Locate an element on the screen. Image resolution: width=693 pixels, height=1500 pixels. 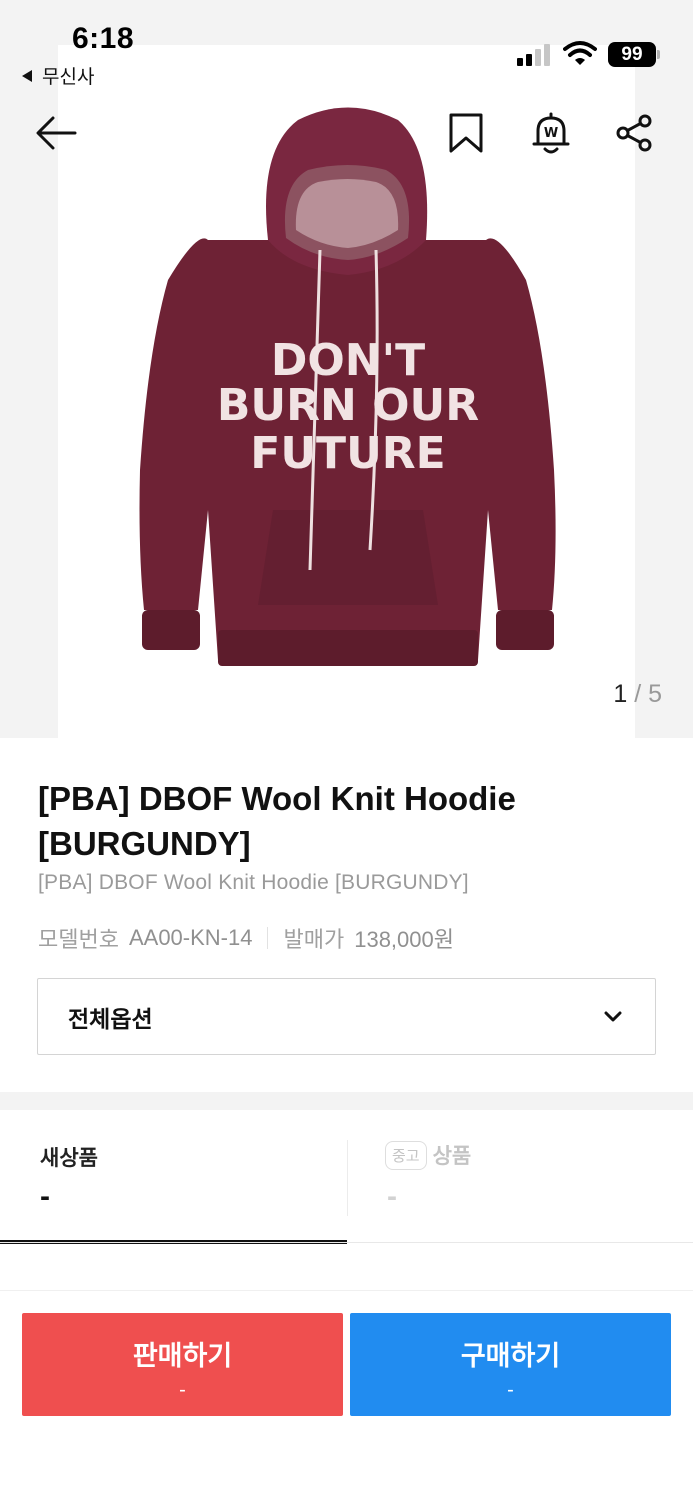
wifi-icon is located at coordinates (580, 53).